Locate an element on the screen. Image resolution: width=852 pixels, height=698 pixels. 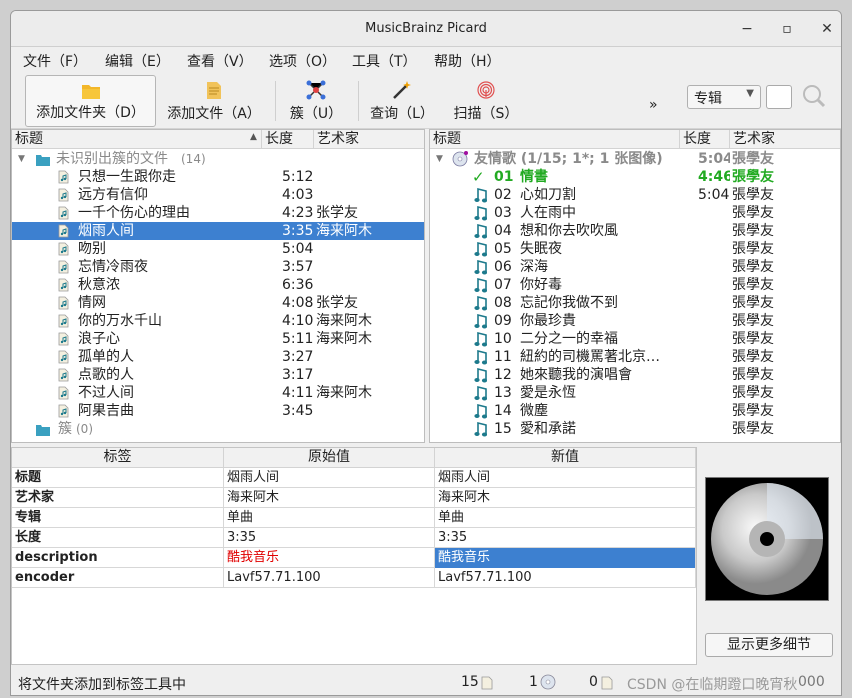
toolbar: 添加文件夹（D） 添加文件（A） 簇（U） 查询（L） 扫描（S） » 专辑 ▼ is located at coordinates (426, 101).